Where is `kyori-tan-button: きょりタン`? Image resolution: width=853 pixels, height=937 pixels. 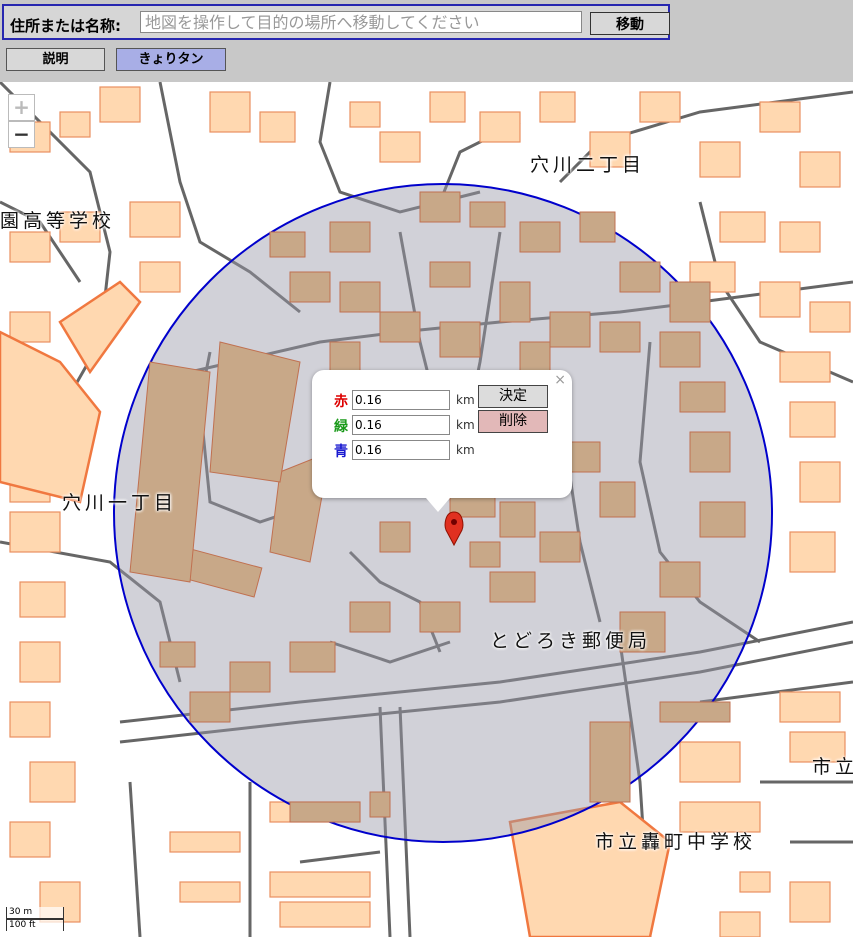
kyori-tan-button: きょりタン is located at coordinates (171, 59).